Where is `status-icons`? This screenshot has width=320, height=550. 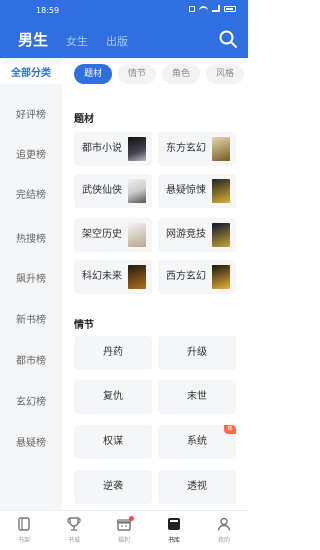 status-icons is located at coordinates (212, 8).